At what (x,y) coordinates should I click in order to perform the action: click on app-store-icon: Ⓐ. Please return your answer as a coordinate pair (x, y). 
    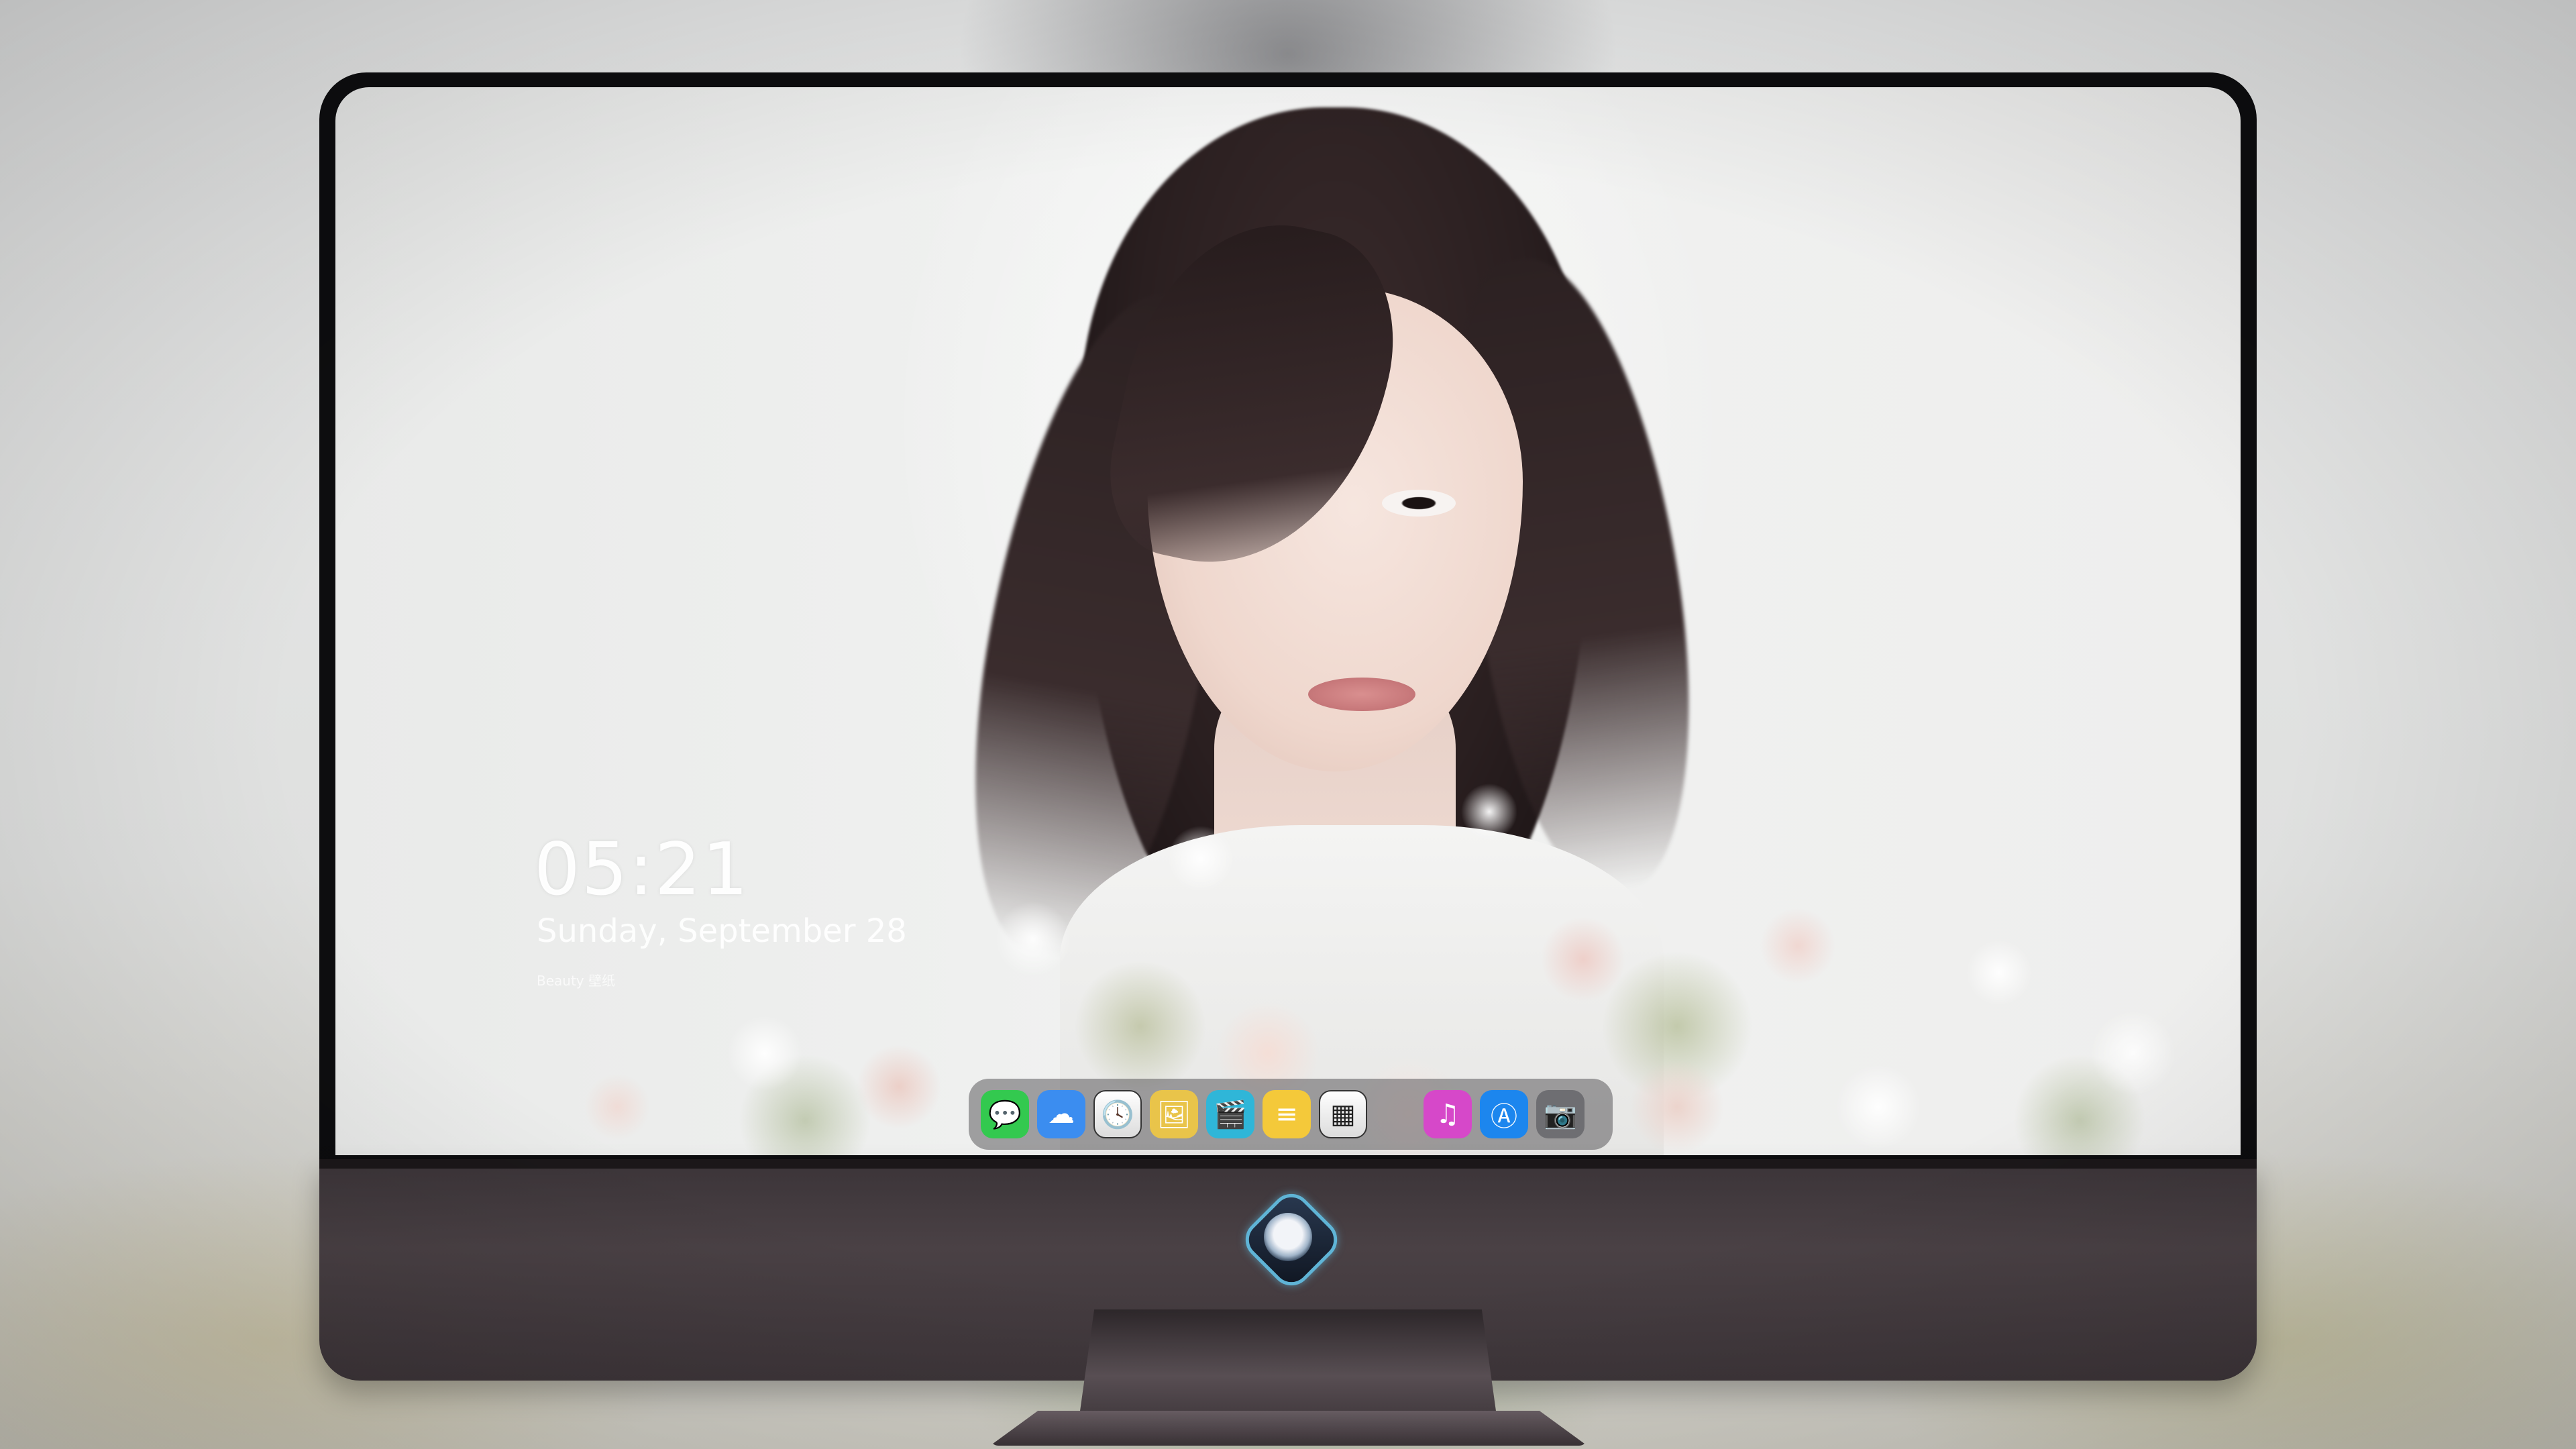
    Looking at the image, I should click on (1504, 1114).